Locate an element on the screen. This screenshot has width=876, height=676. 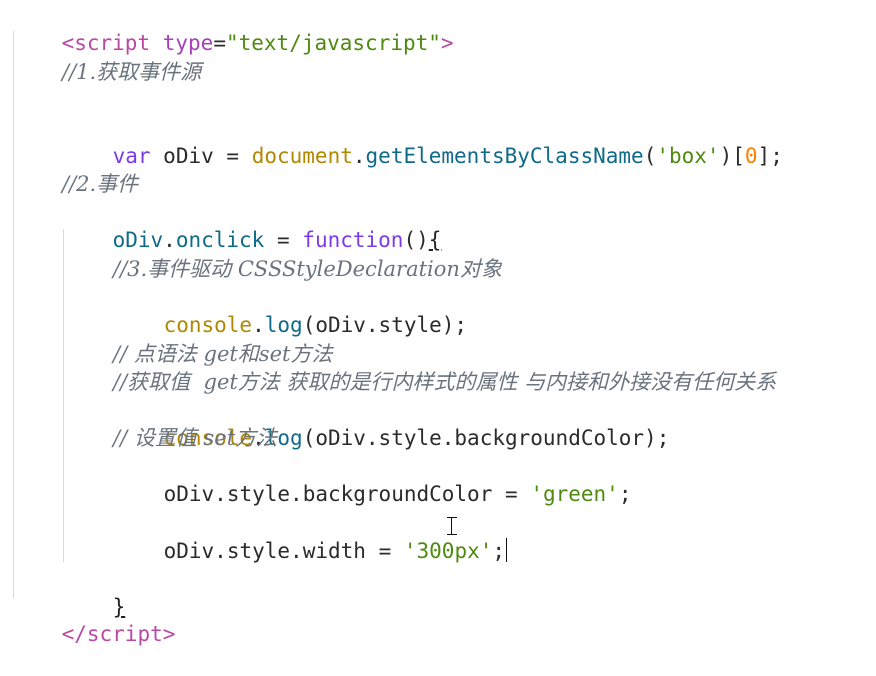
code-line-onclick: oDiv.onclick = function(){ is located at coordinates (252, 225).